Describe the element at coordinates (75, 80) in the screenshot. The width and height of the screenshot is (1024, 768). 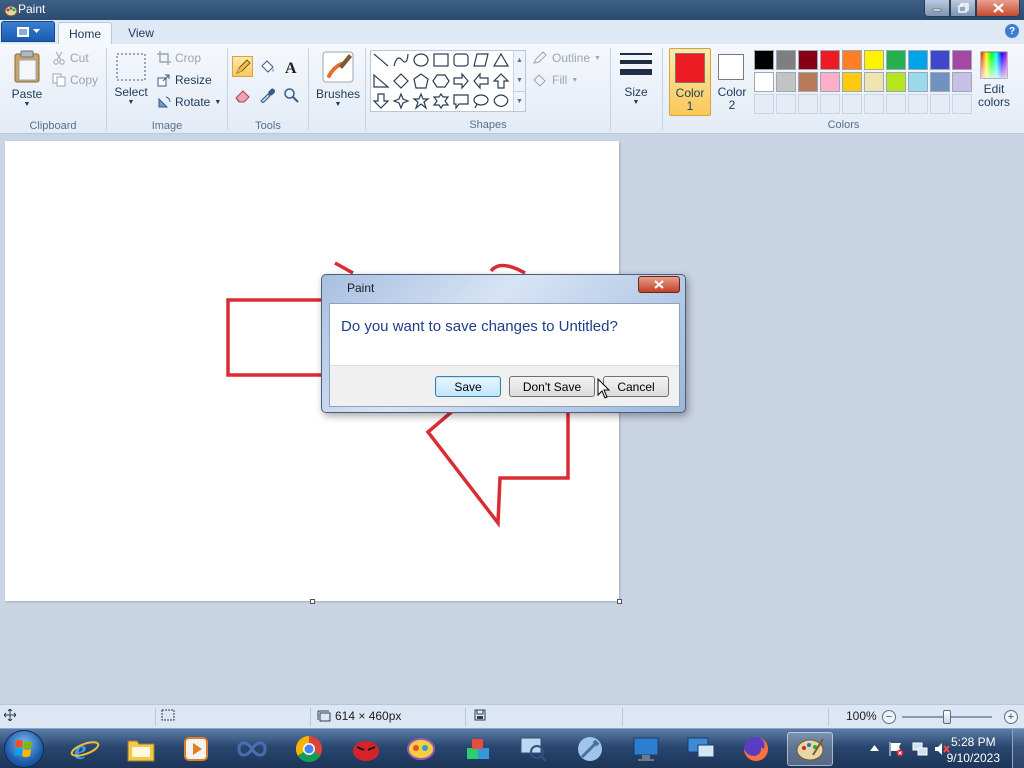
I see `copy-button: Copy` at that location.